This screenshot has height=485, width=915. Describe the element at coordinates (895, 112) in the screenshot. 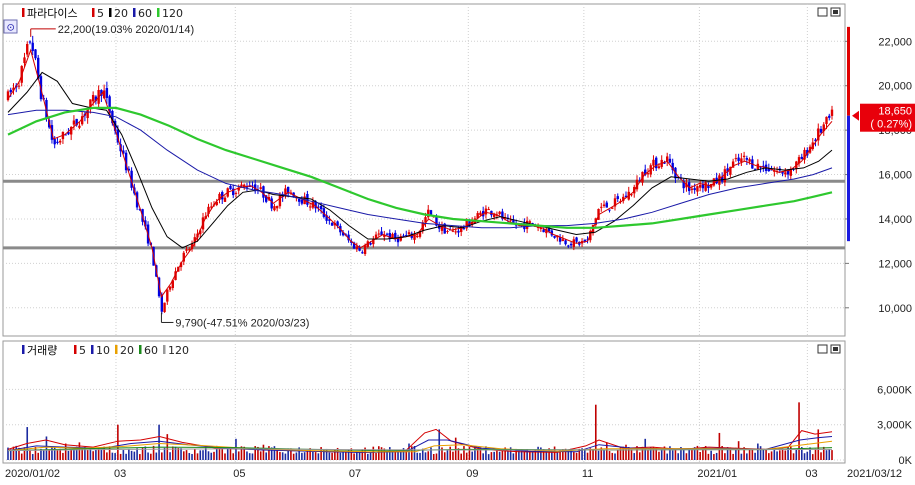

I see `last-price: 18,650` at that location.